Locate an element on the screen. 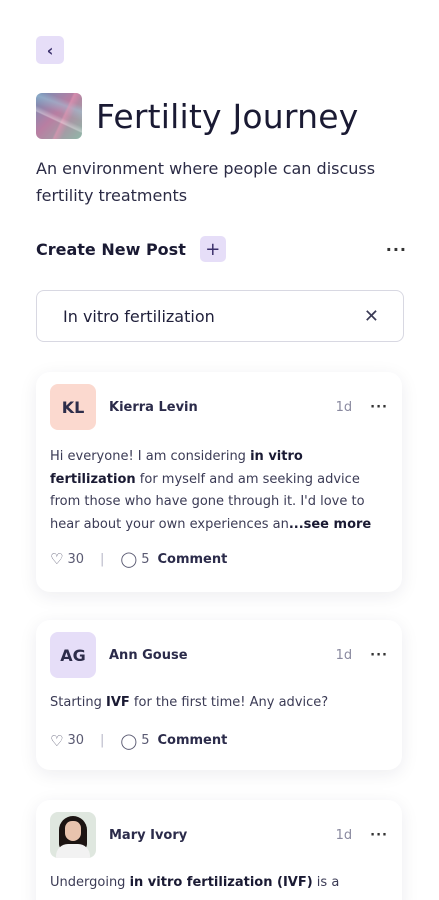  plus-icon: + is located at coordinates (213, 249).